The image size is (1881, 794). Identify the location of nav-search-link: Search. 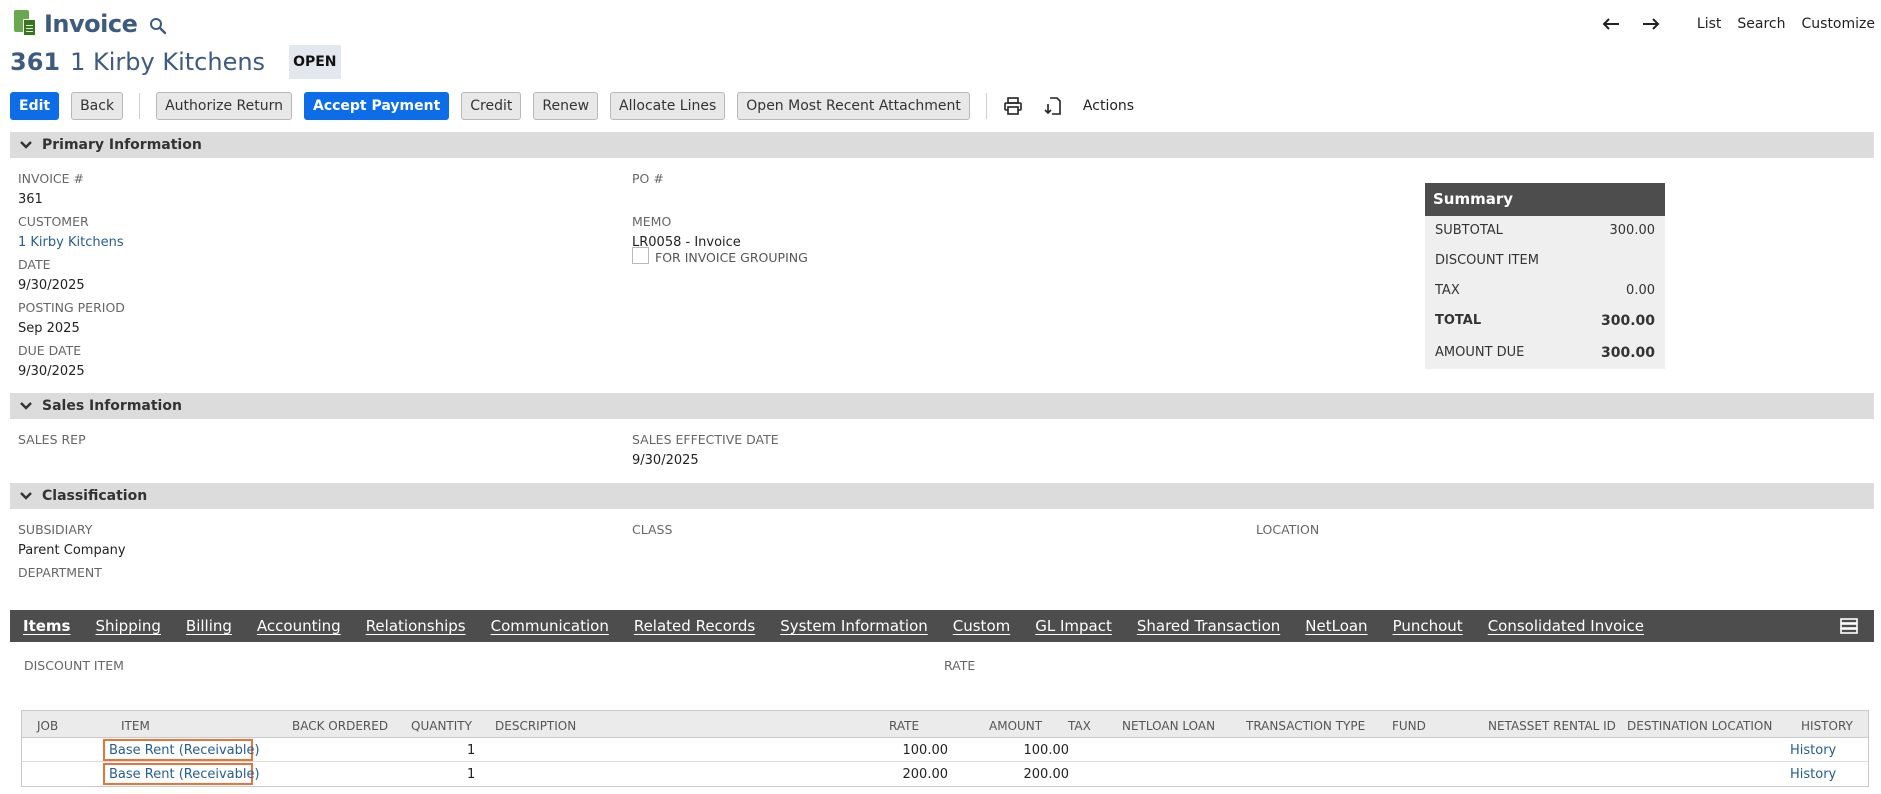
(1761, 24).